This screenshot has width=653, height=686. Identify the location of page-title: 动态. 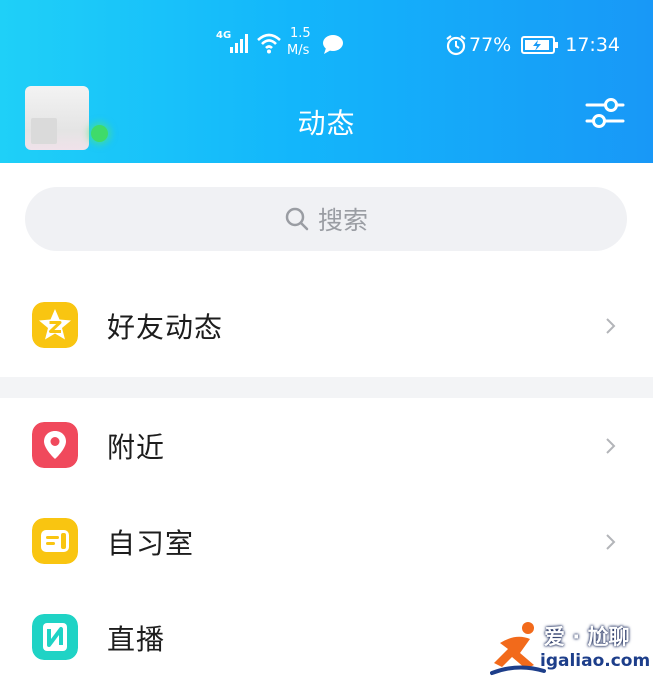
(326, 123).